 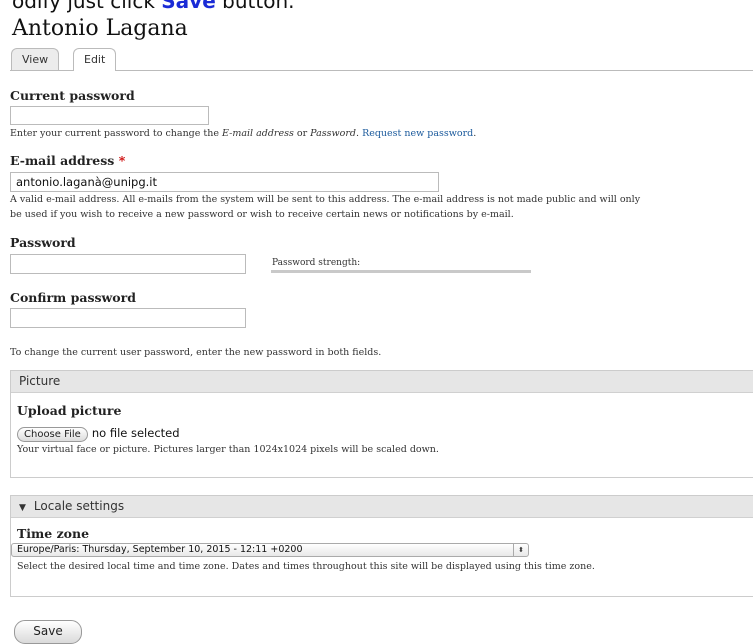 What do you see at coordinates (381, 59) in the screenshot?
I see `tab-bar: View Edit` at bounding box center [381, 59].